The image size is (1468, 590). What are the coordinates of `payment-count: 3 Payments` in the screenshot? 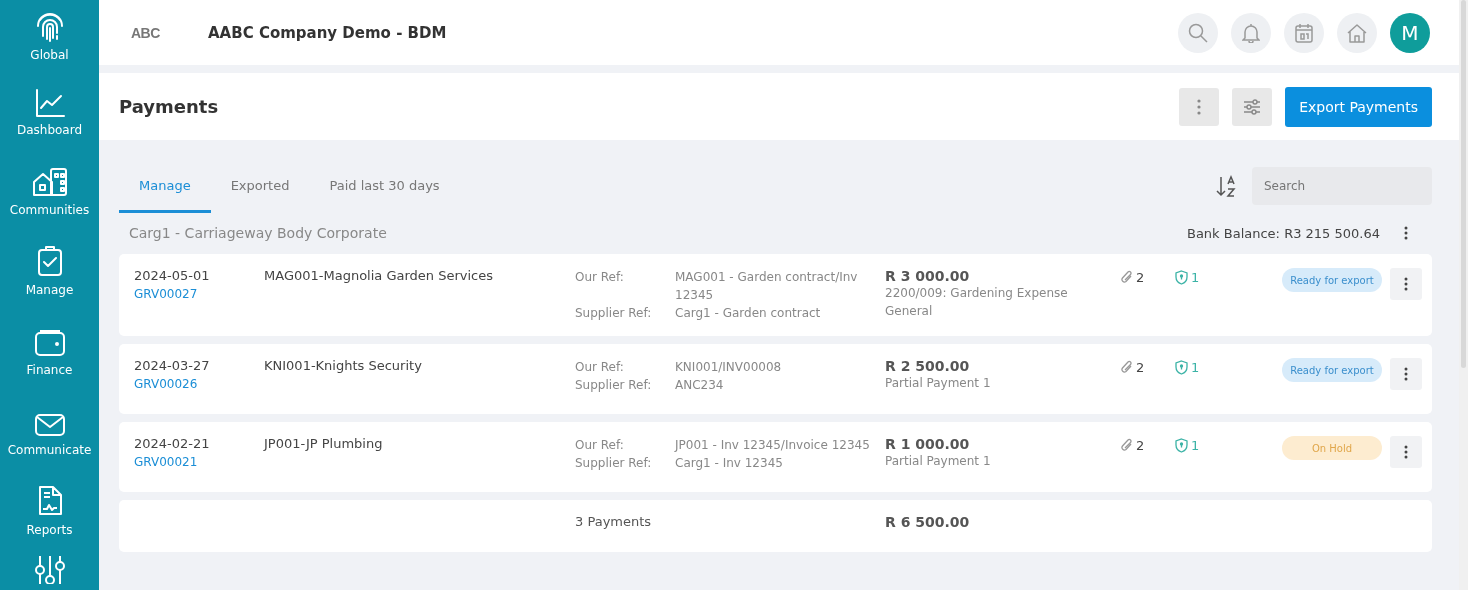 It's located at (614, 521).